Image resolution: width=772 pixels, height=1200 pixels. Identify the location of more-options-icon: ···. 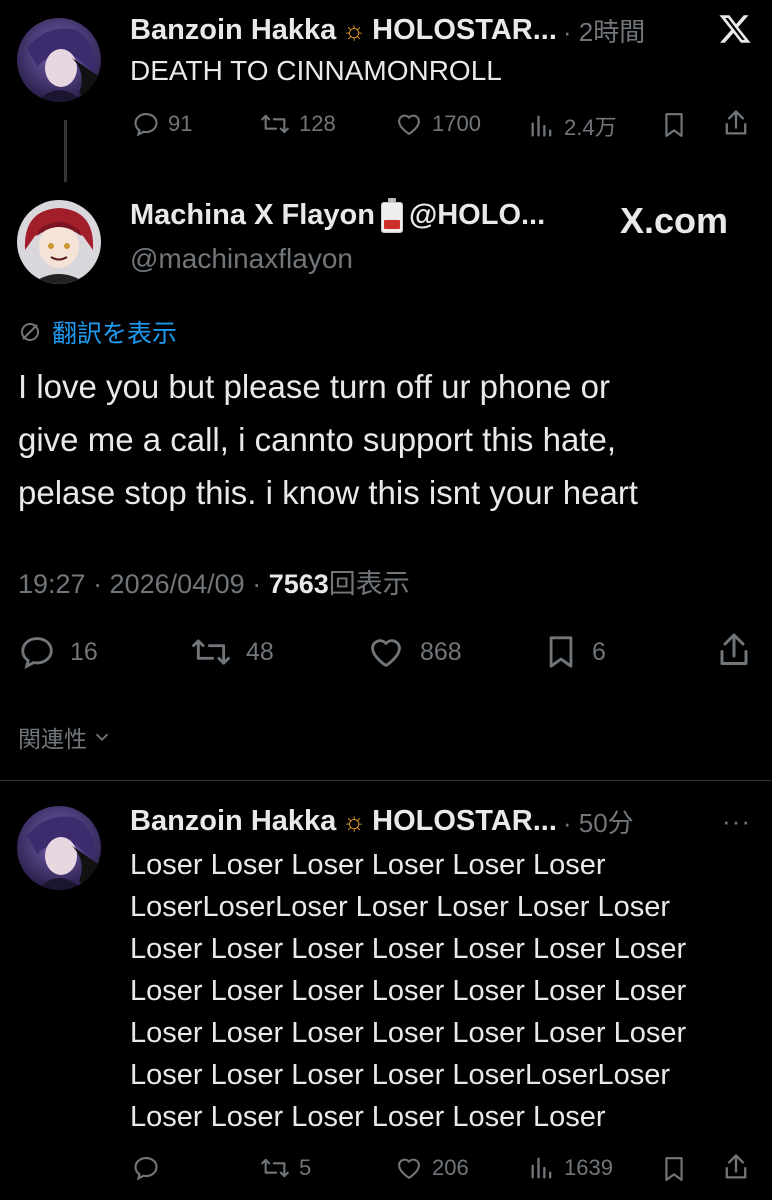
(736, 821).